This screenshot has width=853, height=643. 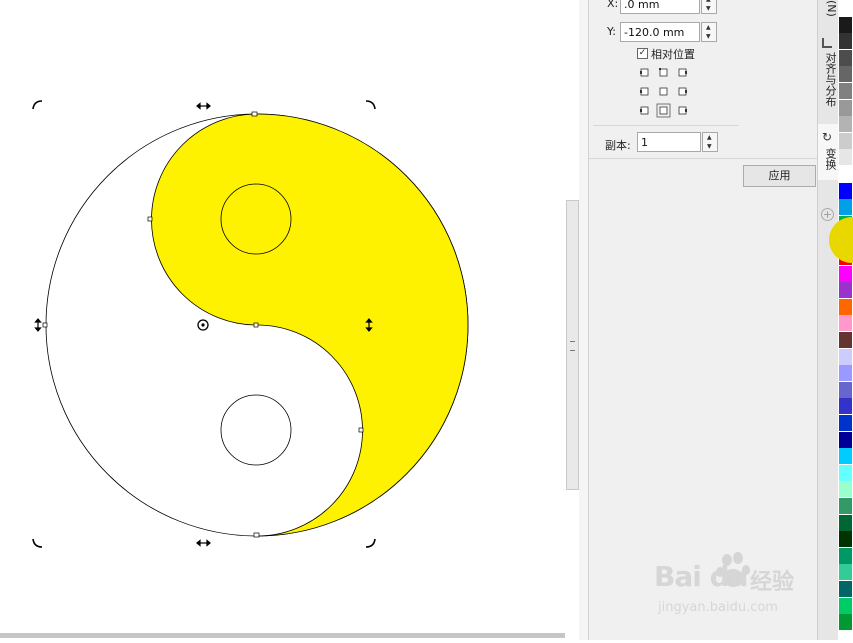 I want to click on baidu-watermark: Bai du 经验 jingyan.baidu.com, so click(x=732, y=588).